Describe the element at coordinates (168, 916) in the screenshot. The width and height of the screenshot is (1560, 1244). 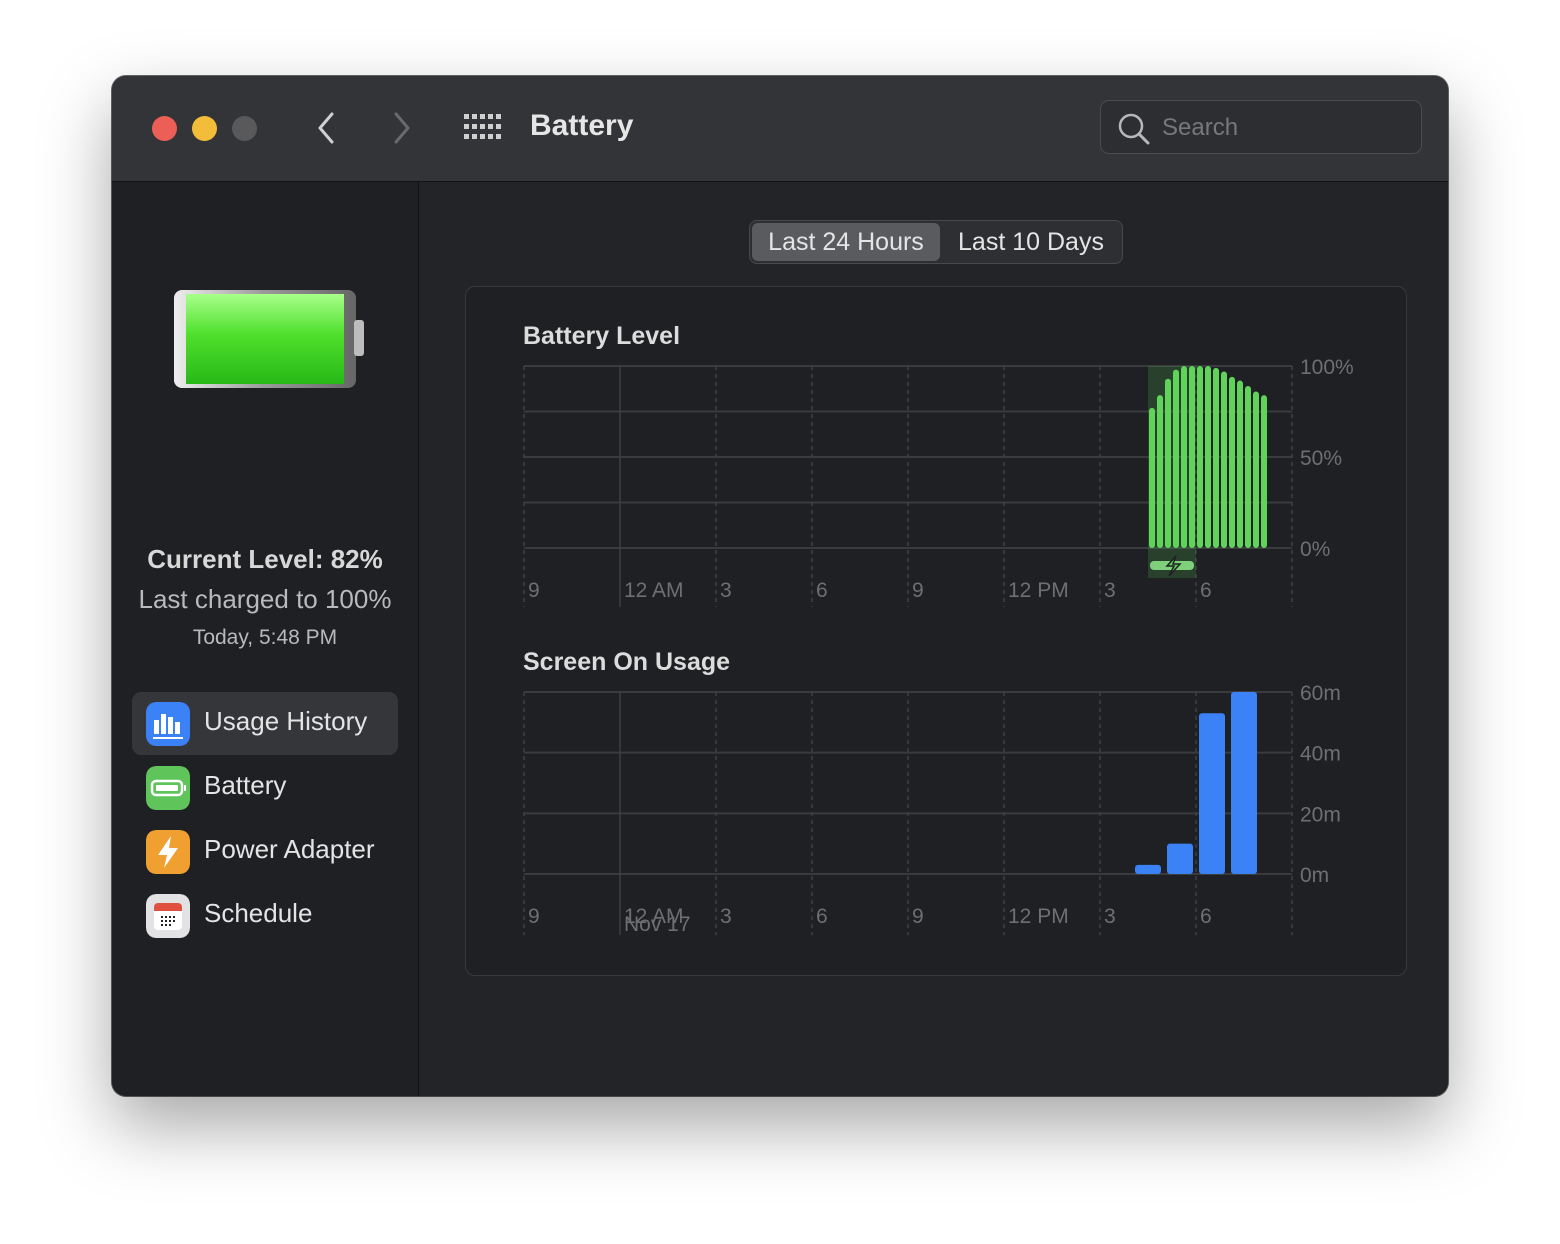
I see `calendar-icon` at that location.